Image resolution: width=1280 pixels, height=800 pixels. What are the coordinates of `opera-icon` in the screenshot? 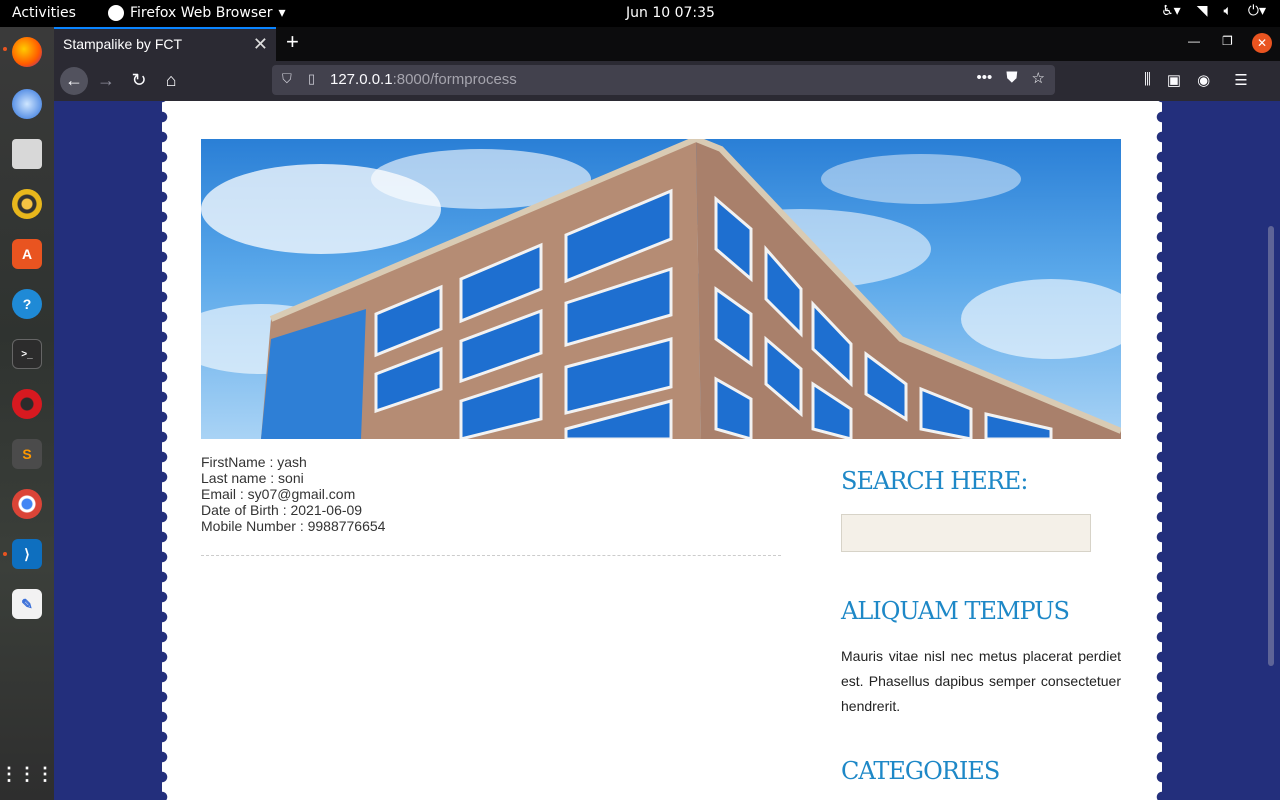 It's located at (27, 404).